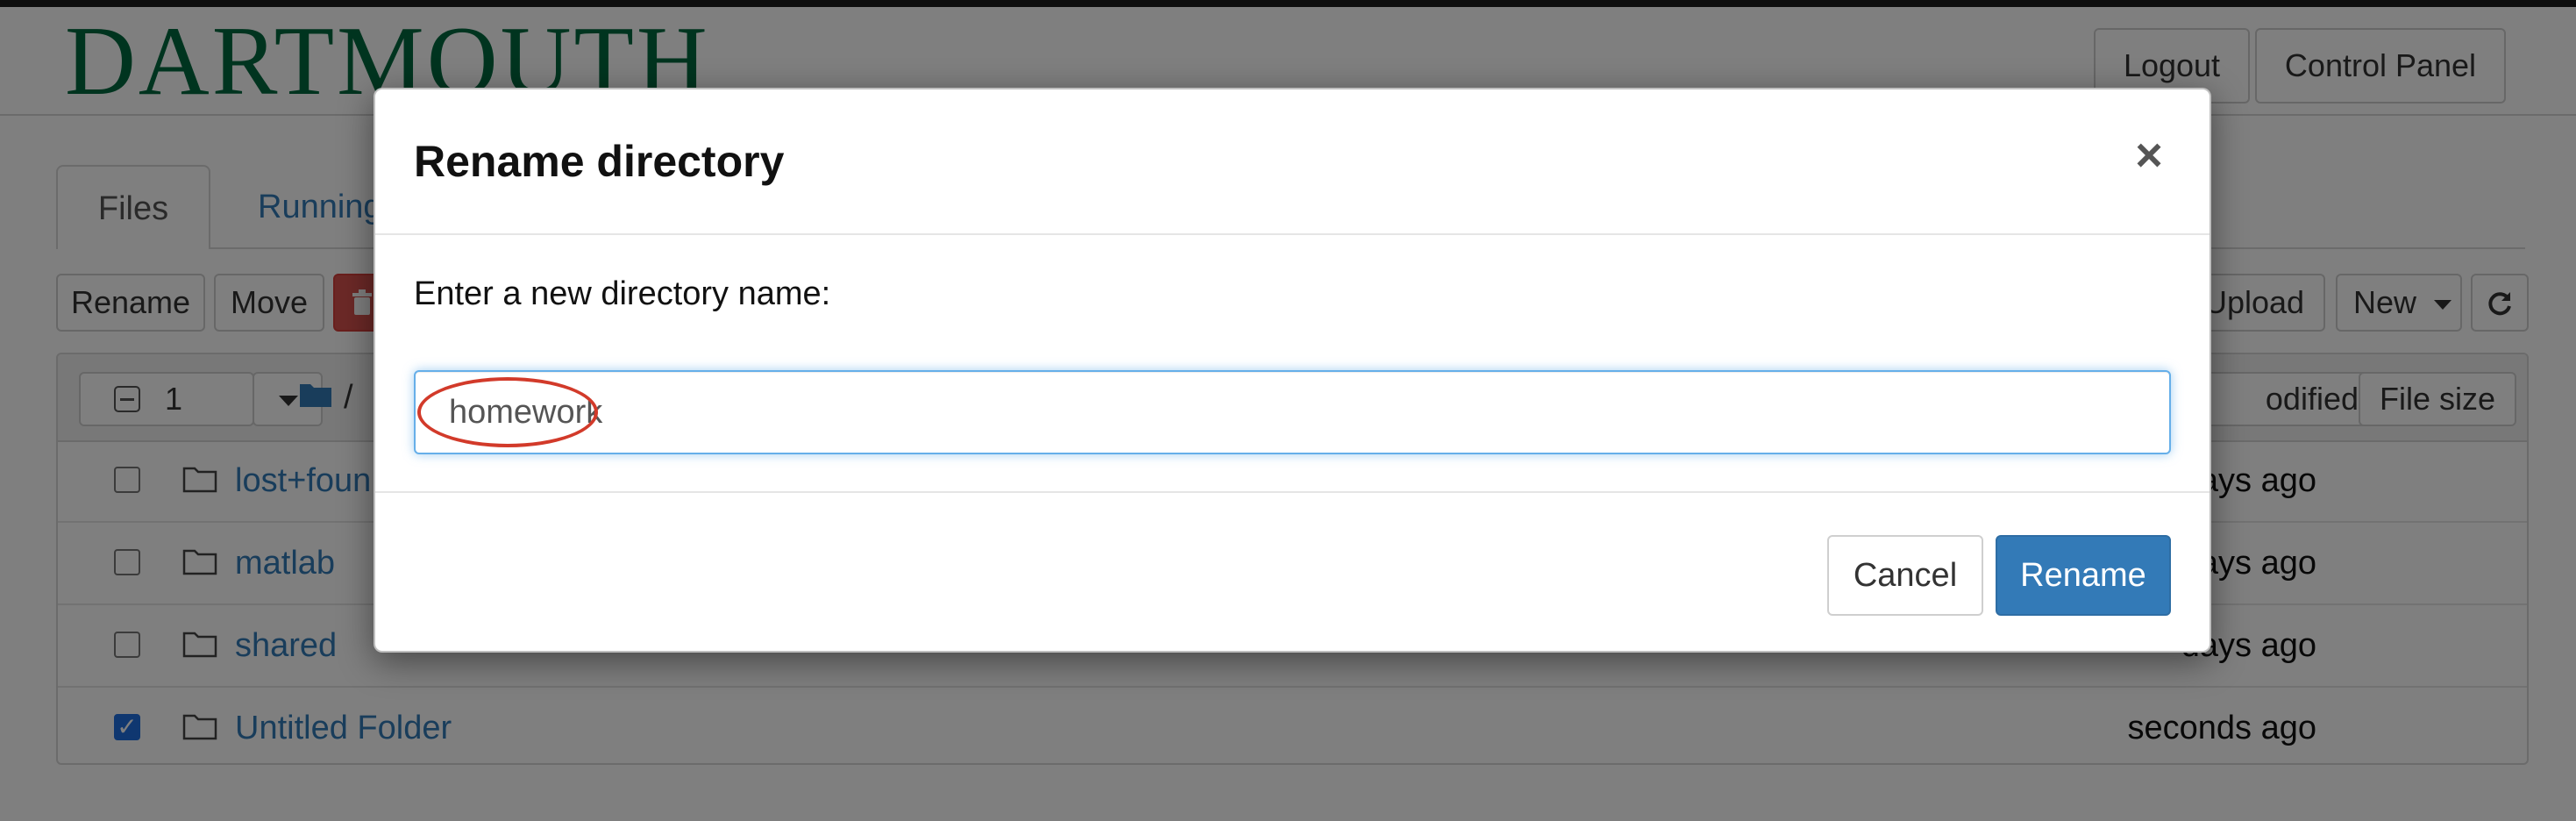  I want to click on dialog-footer-divider, so click(1292, 492).